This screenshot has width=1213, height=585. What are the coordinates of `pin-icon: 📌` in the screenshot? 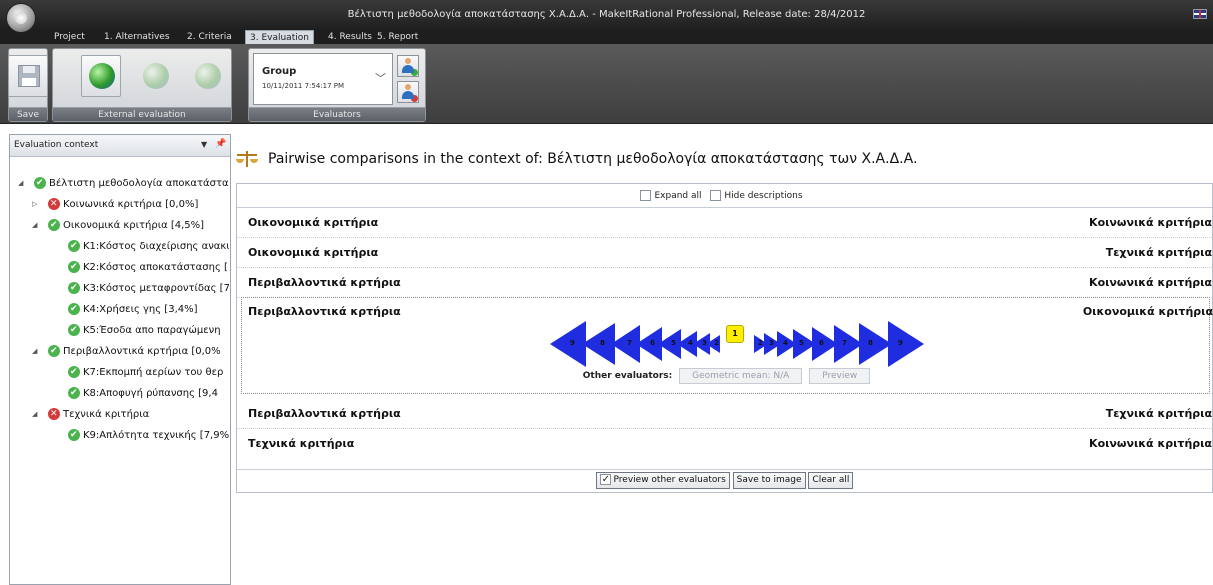 It's located at (220, 144).